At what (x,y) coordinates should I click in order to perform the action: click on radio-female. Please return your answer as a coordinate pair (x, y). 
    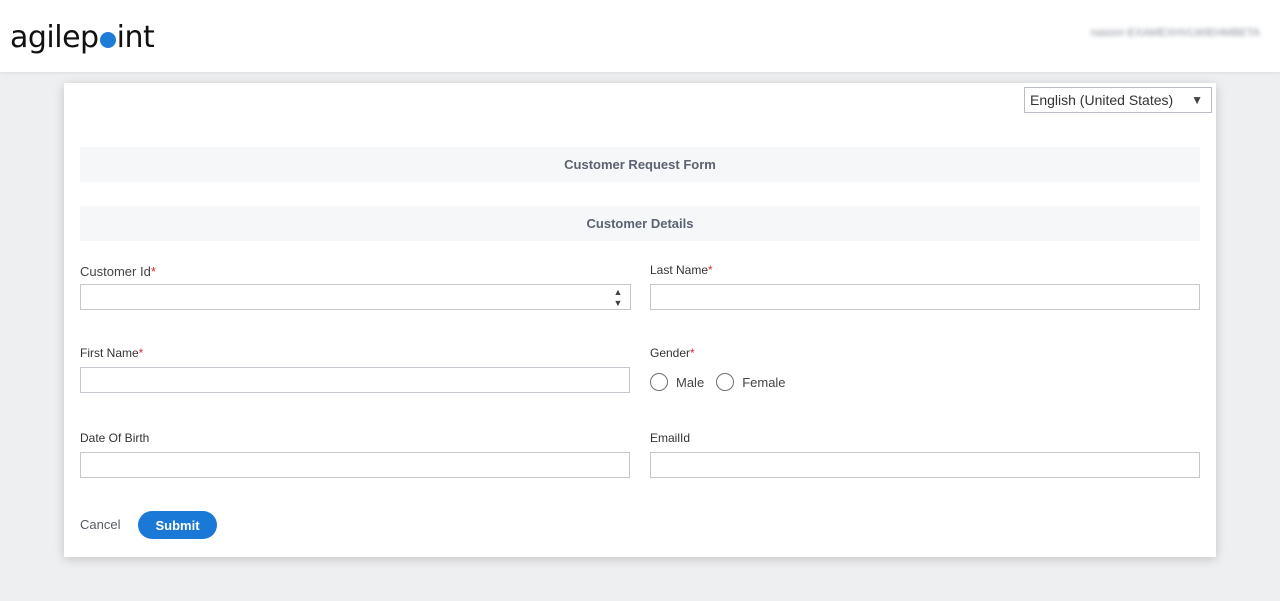
    Looking at the image, I should click on (725, 382).